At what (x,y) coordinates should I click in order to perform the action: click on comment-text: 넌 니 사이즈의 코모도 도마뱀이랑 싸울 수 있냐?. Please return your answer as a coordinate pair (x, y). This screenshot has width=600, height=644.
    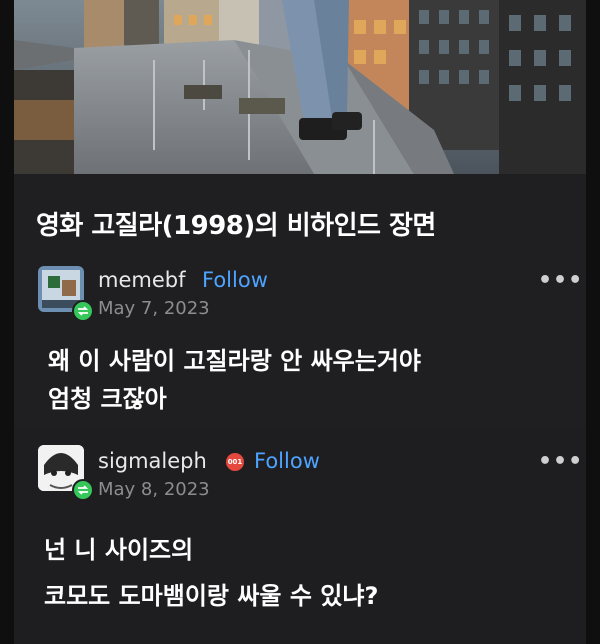
    Looking at the image, I should click on (211, 573).